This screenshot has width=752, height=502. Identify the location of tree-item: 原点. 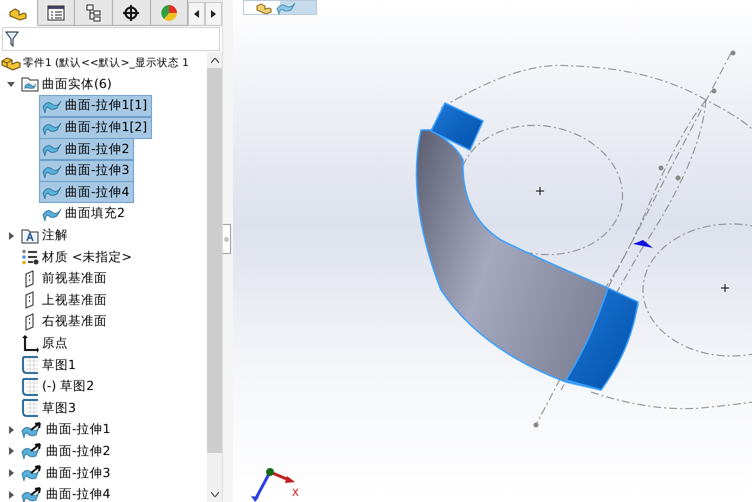
(45, 343).